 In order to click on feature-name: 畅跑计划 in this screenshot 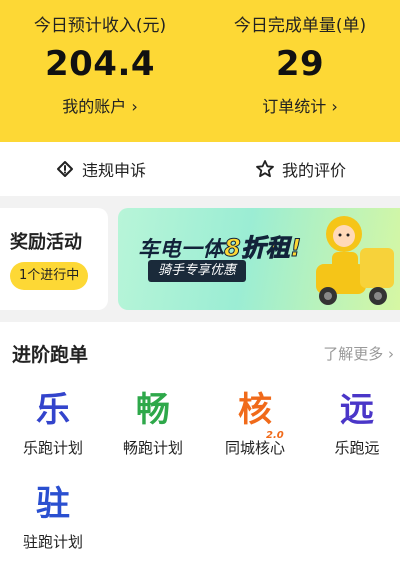, I will do `click(152, 448)`.